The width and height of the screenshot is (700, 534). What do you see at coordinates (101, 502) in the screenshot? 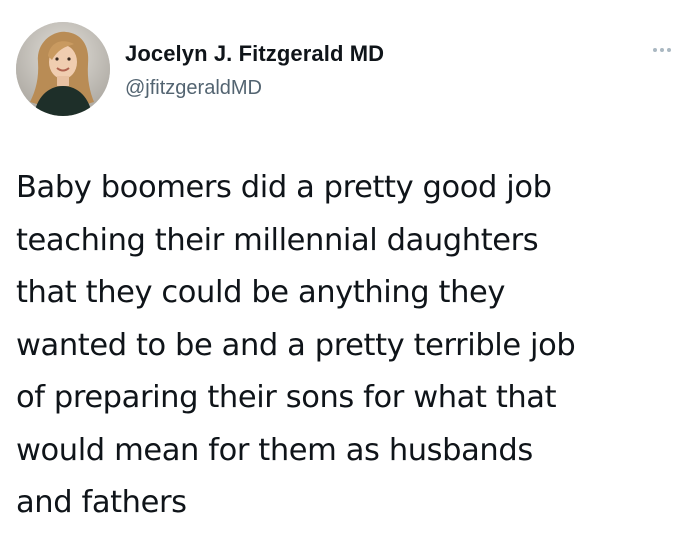
I see `tweet-text-line: and fathers` at bounding box center [101, 502].